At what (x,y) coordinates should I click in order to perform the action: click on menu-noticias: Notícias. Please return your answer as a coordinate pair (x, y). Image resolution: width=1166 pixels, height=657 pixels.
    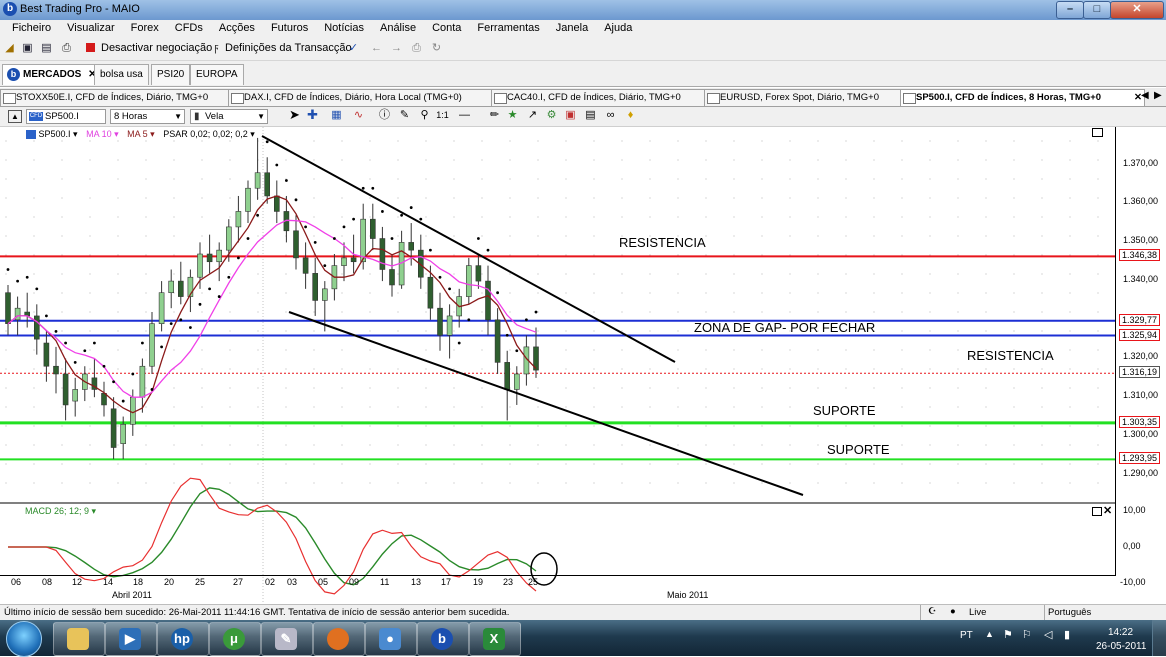
    Looking at the image, I should click on (344, 27).